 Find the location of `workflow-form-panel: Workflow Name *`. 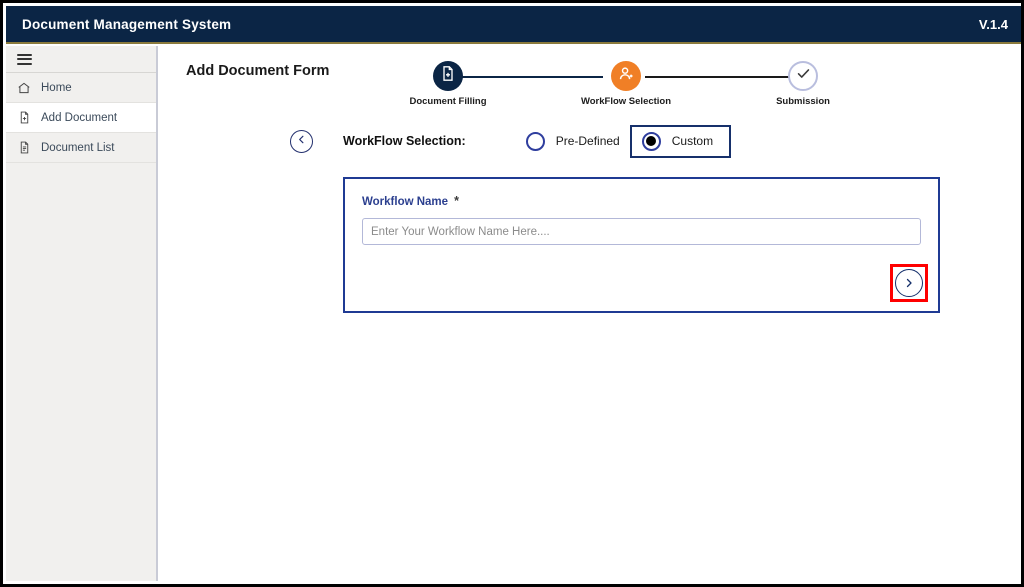

workflow-form-panel: Workflow Name * is located at coordinates (641, 245).